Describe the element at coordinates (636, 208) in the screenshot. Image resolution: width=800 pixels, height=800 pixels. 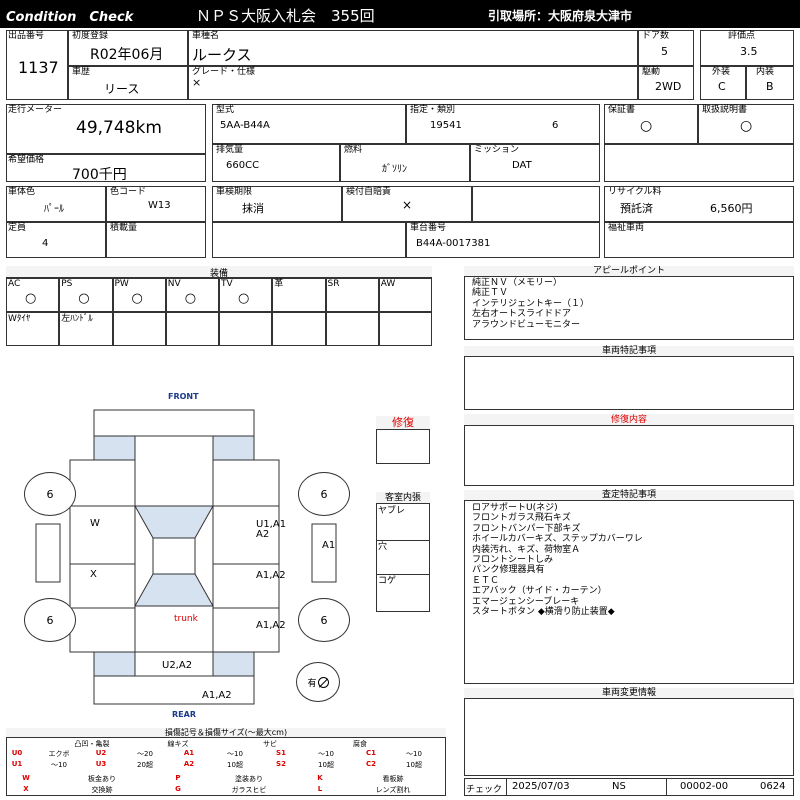
I see `recycle-status: 預託済` at that location.